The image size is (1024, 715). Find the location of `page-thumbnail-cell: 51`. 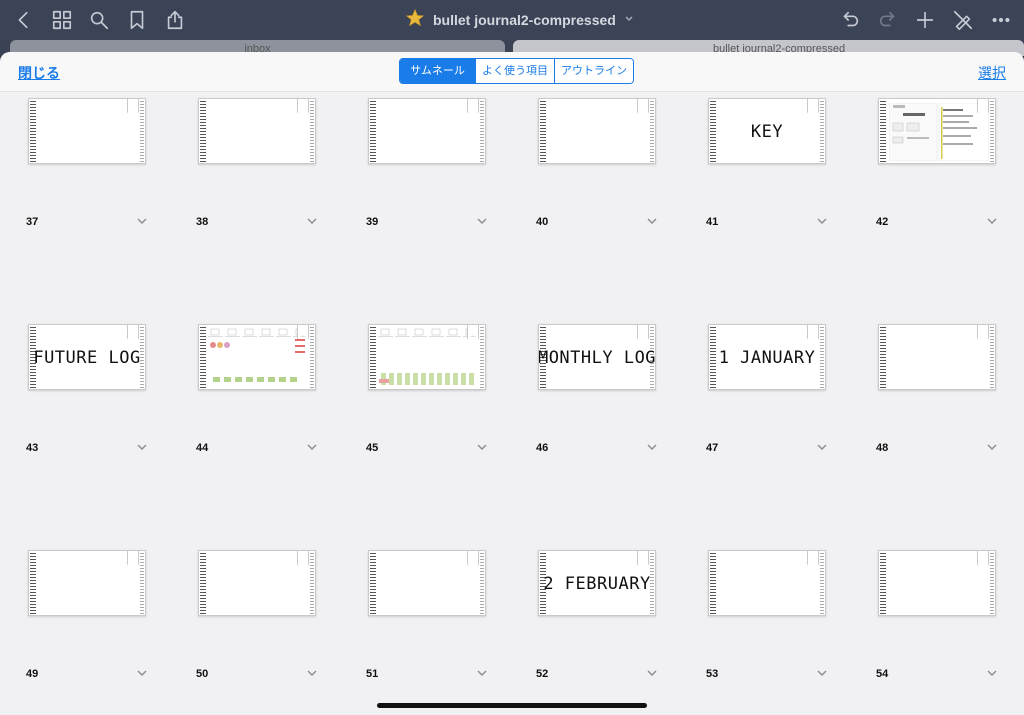

page-thumbnail-cell: 51 is located at coordinates (437, 615).